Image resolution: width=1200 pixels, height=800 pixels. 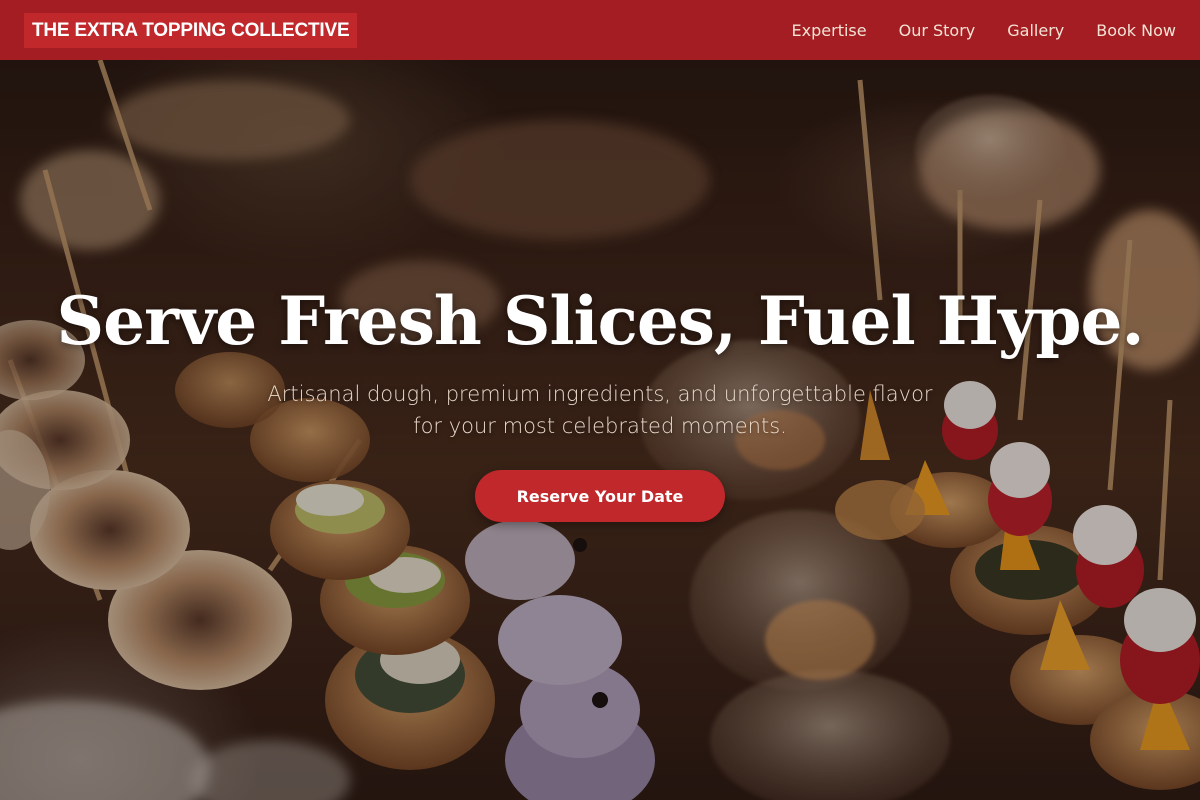 What do you see at coordinates (1136, 30) in the screenshot?
I see `nav-book-now: Book Now` at bounding box center [1136, 30].